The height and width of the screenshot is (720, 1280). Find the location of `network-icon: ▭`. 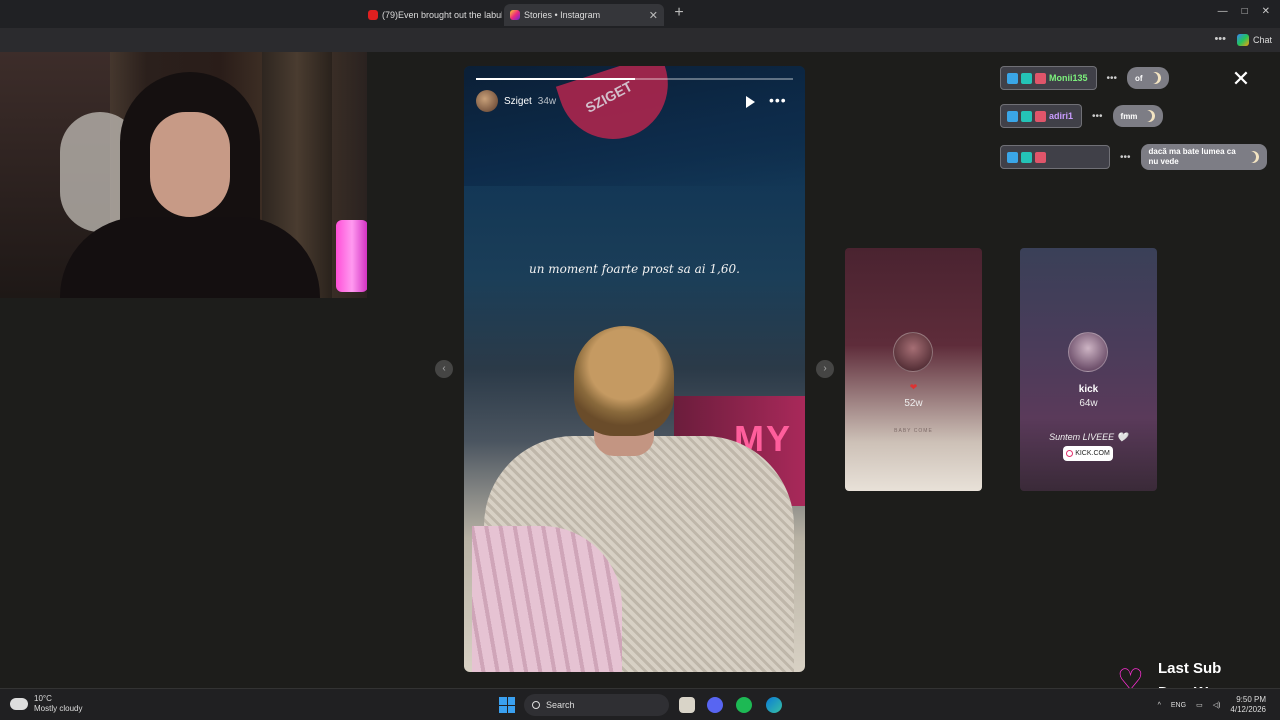

network-icon: ▭ is located at coordinates (1199, 705).